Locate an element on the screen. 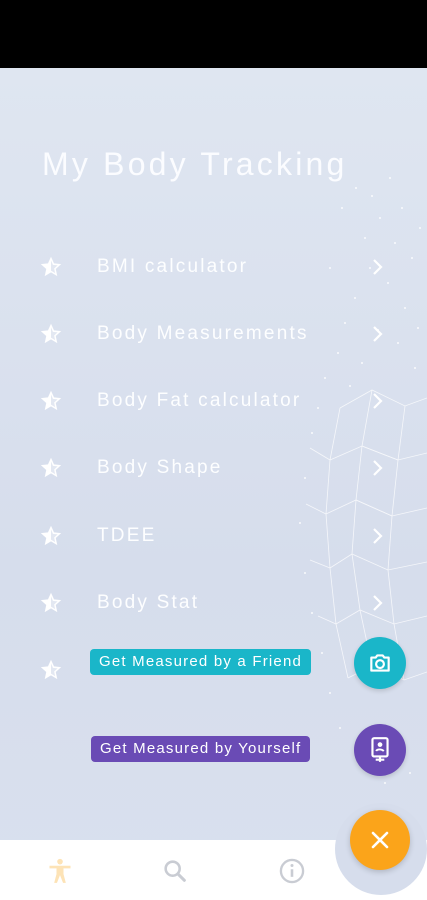 Image resolution: width=427 pixels, height=900 pixels. search-icon is located at coordinates (175, 871).